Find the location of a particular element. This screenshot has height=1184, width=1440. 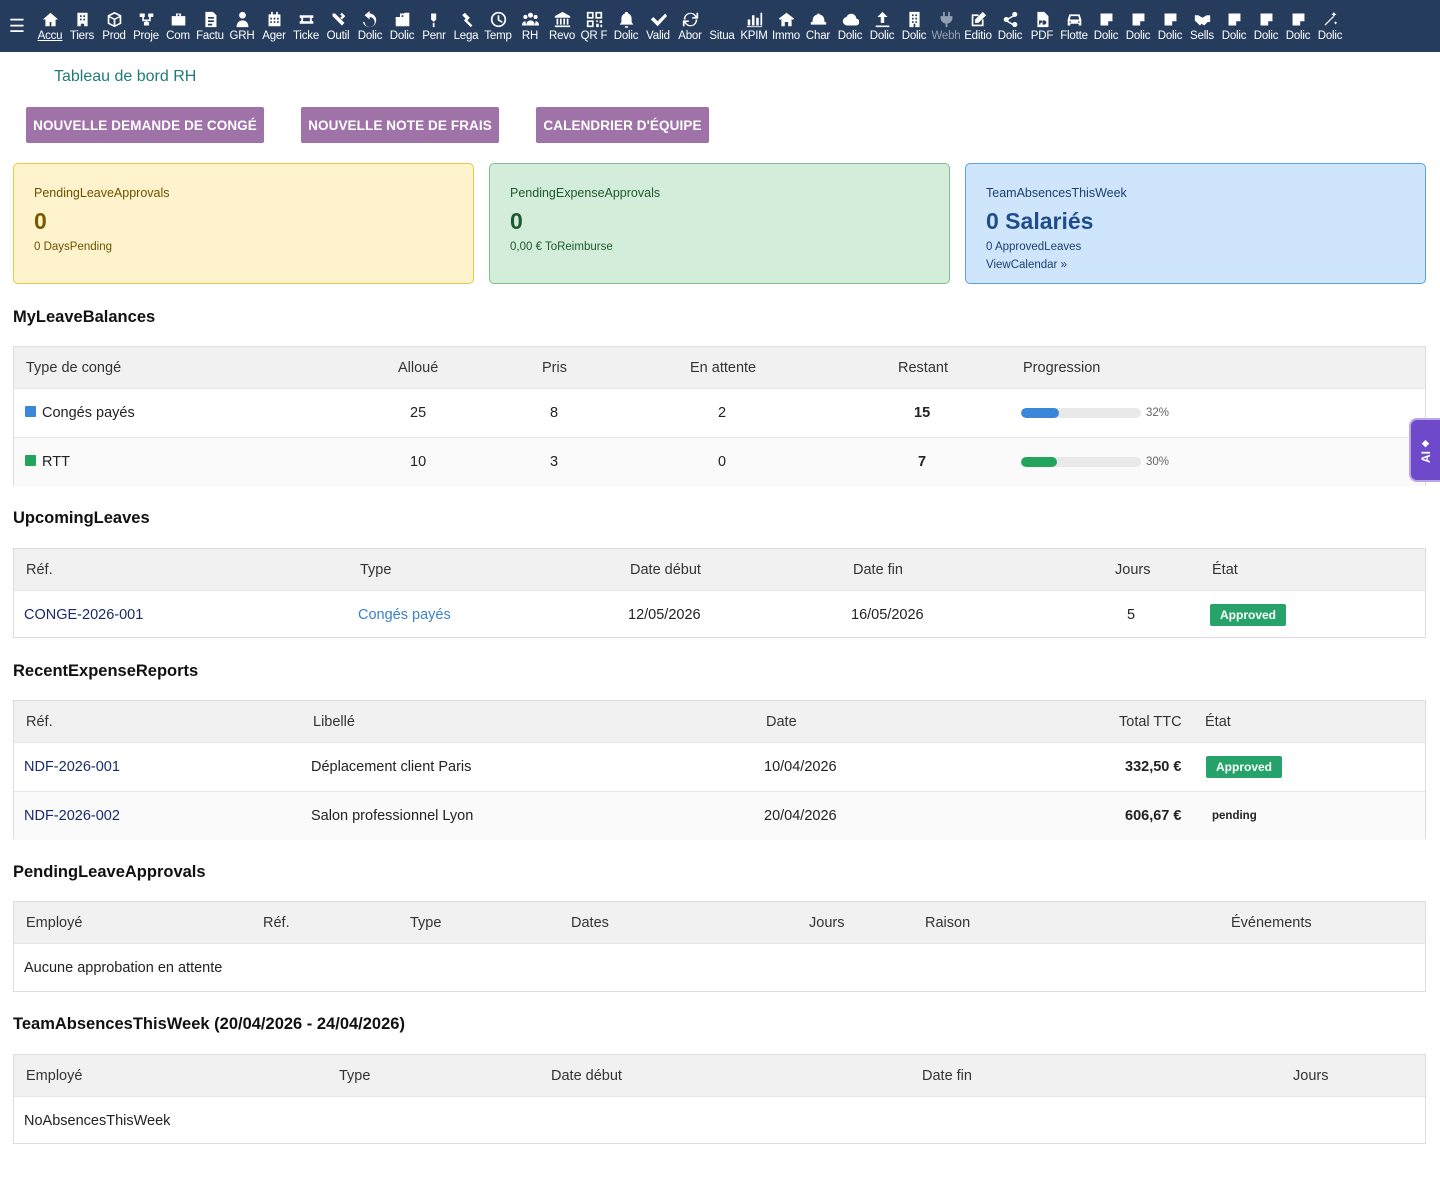

menu-item-label: Editio is located at coordinates (978, 36).